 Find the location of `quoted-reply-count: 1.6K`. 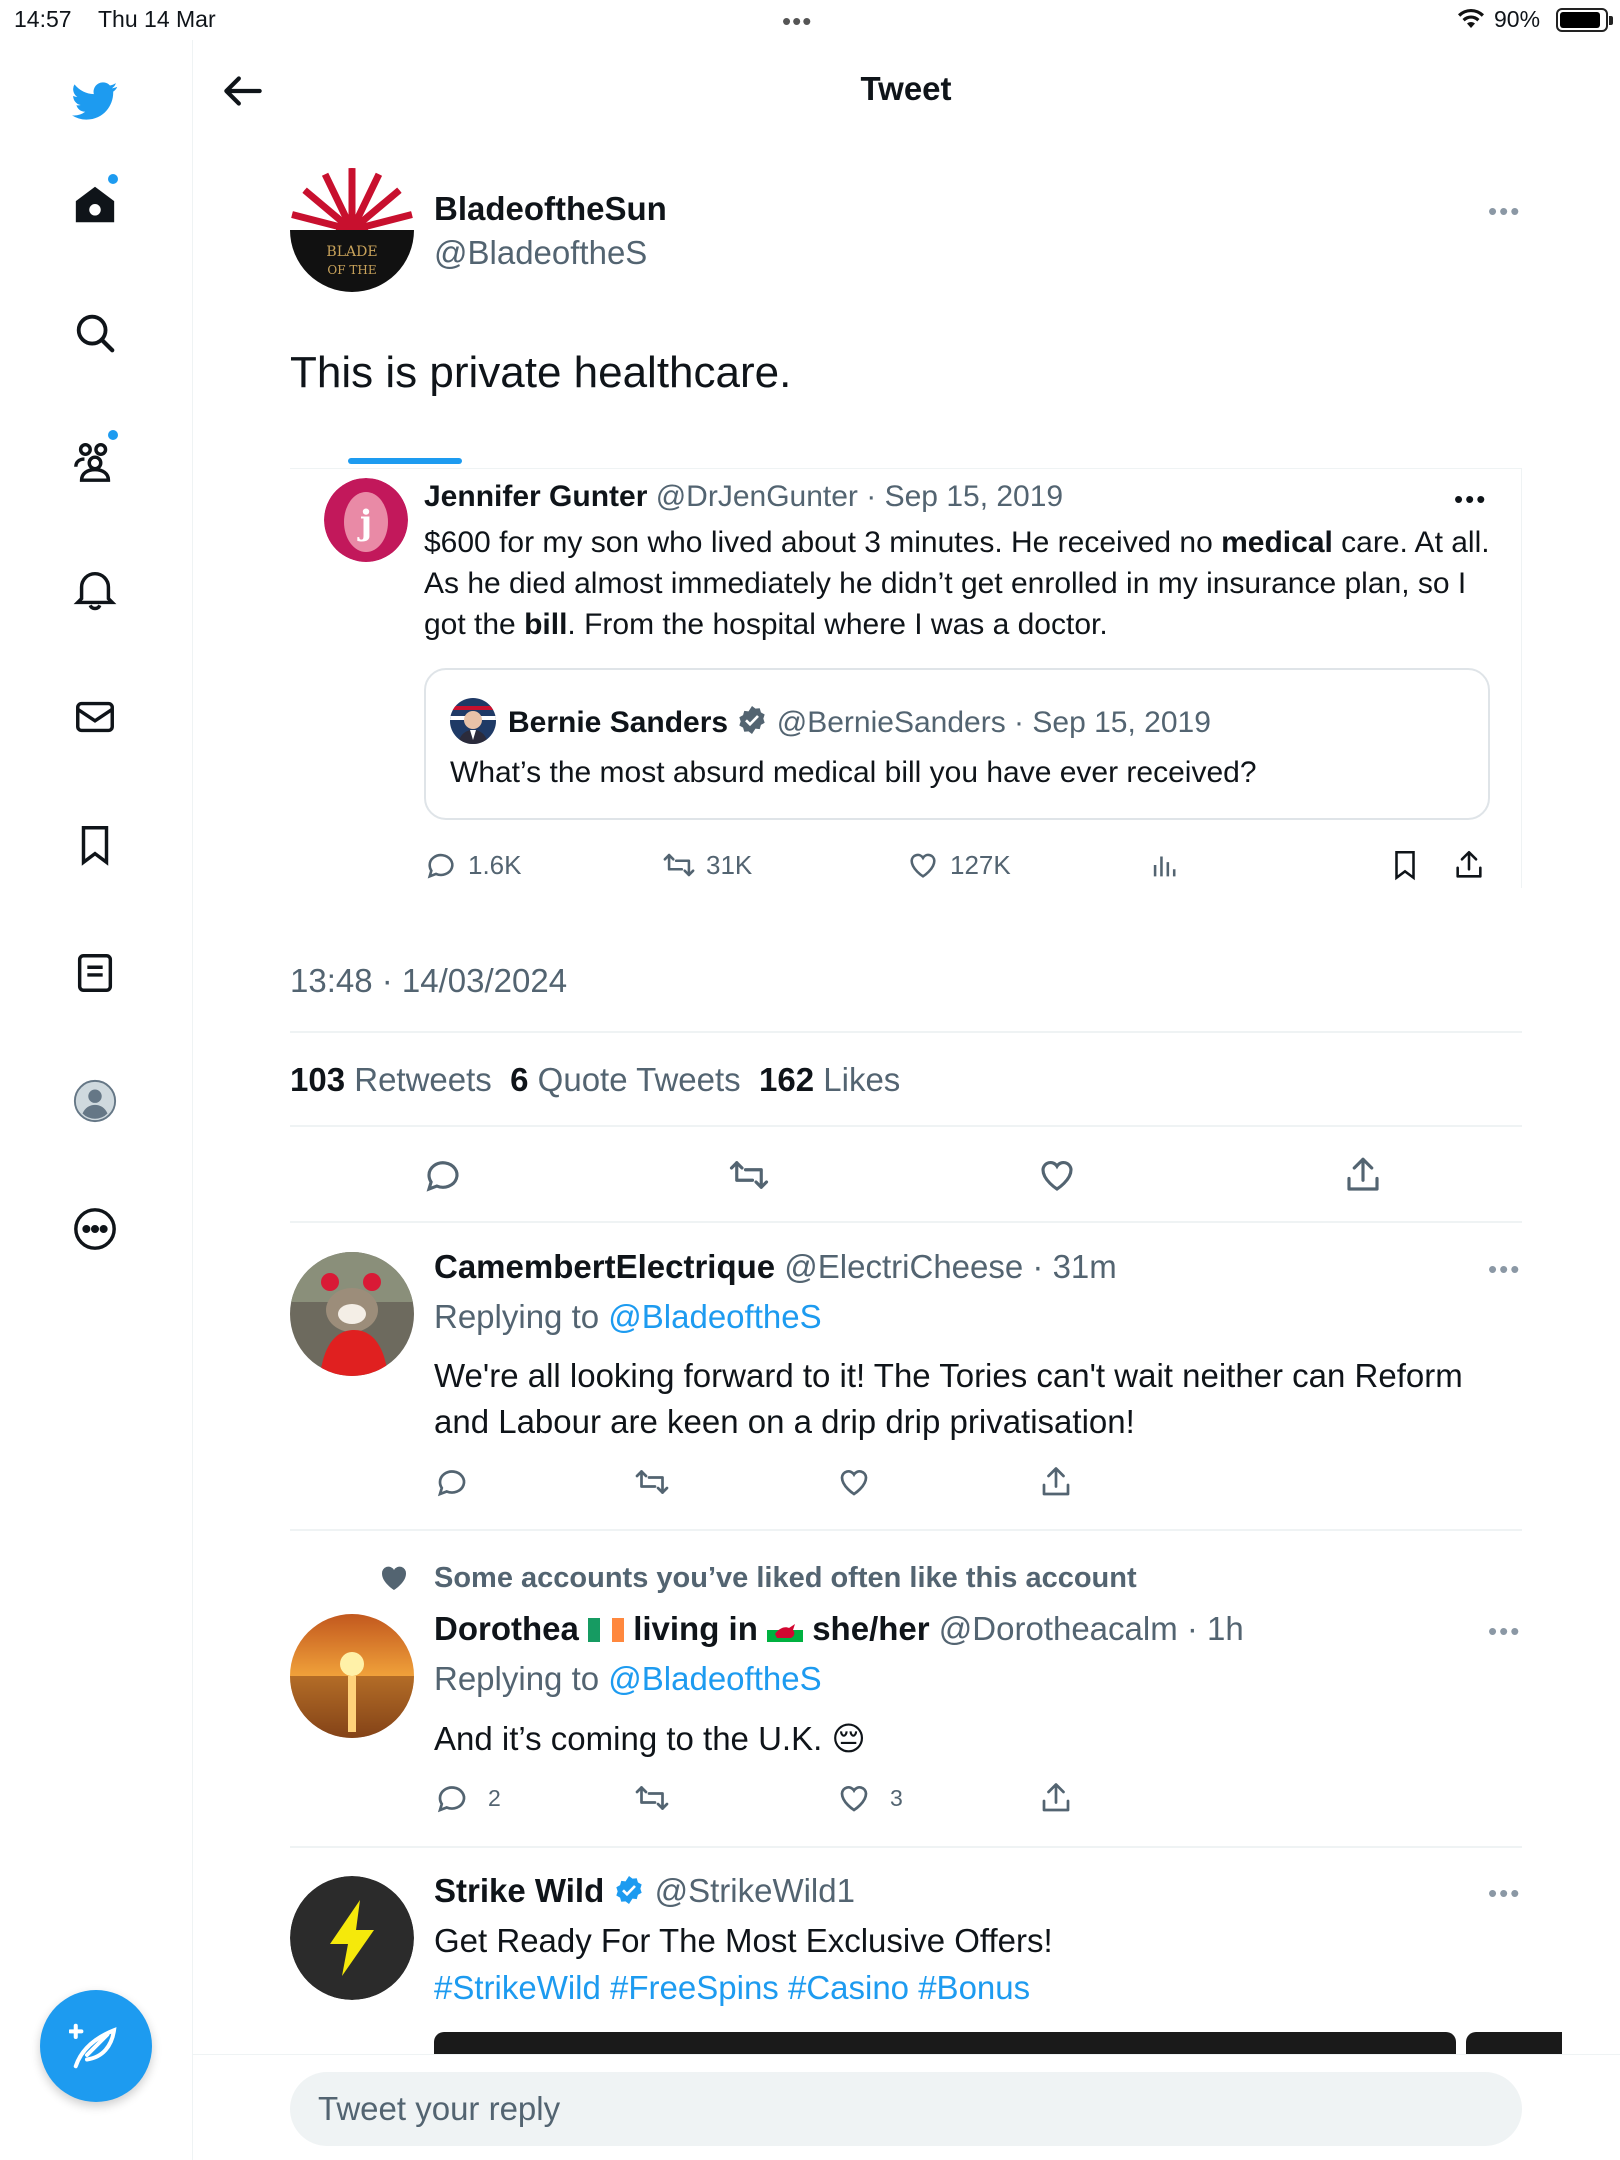

quoted-reply-count: 1.6K is located at coordinates (495, 864).